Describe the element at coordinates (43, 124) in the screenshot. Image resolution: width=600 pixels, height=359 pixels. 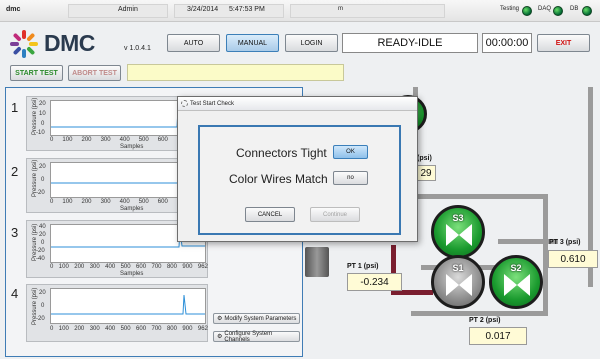
I see `ch1-ytick: 0` at that location.